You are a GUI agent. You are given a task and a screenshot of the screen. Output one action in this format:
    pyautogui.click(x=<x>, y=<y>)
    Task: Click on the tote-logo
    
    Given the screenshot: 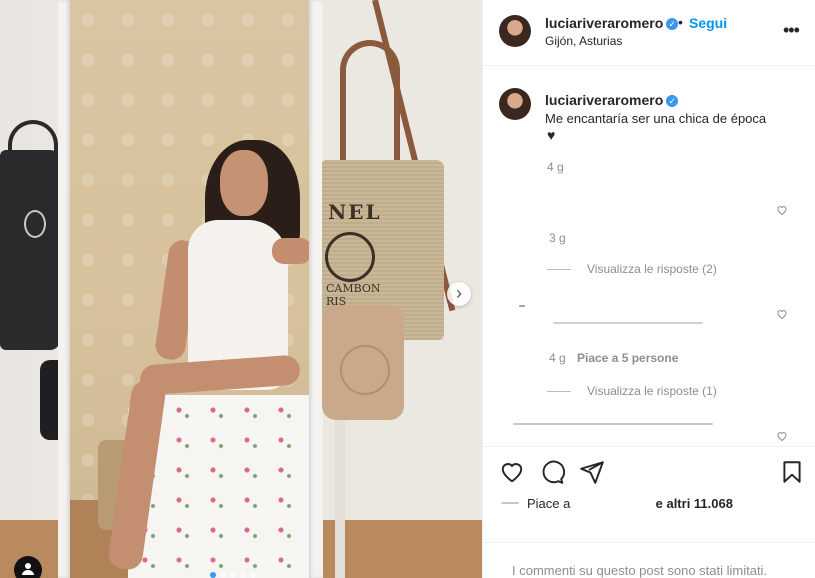 What is the action you would take?
    pyautogui.click(x=350, y=257)
    